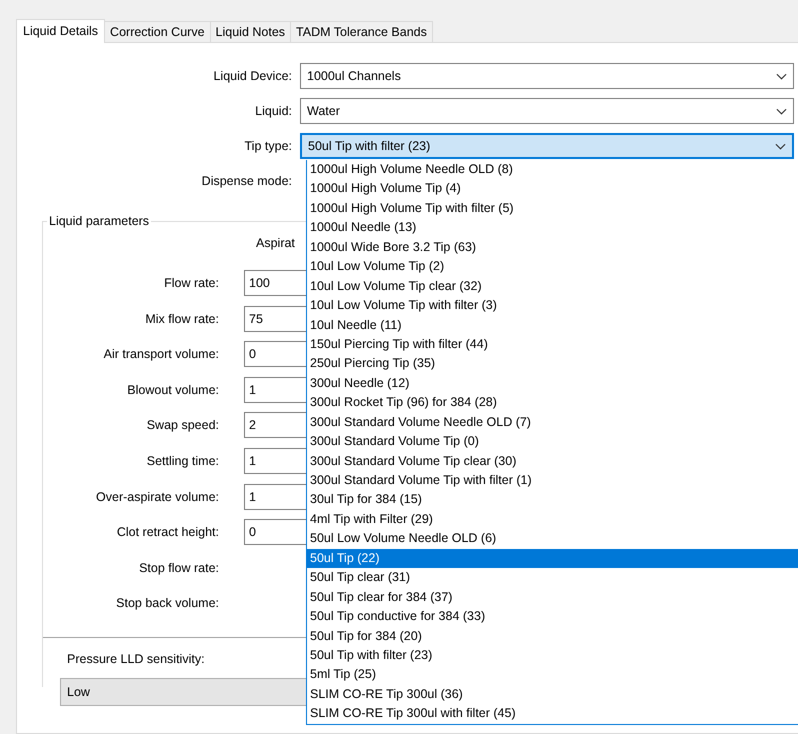 The height and width of the screenshot is (734, 798). Describe the element at coordinates (61, 31) in the screenshot. I see `tab: Liquid Details` at that location.